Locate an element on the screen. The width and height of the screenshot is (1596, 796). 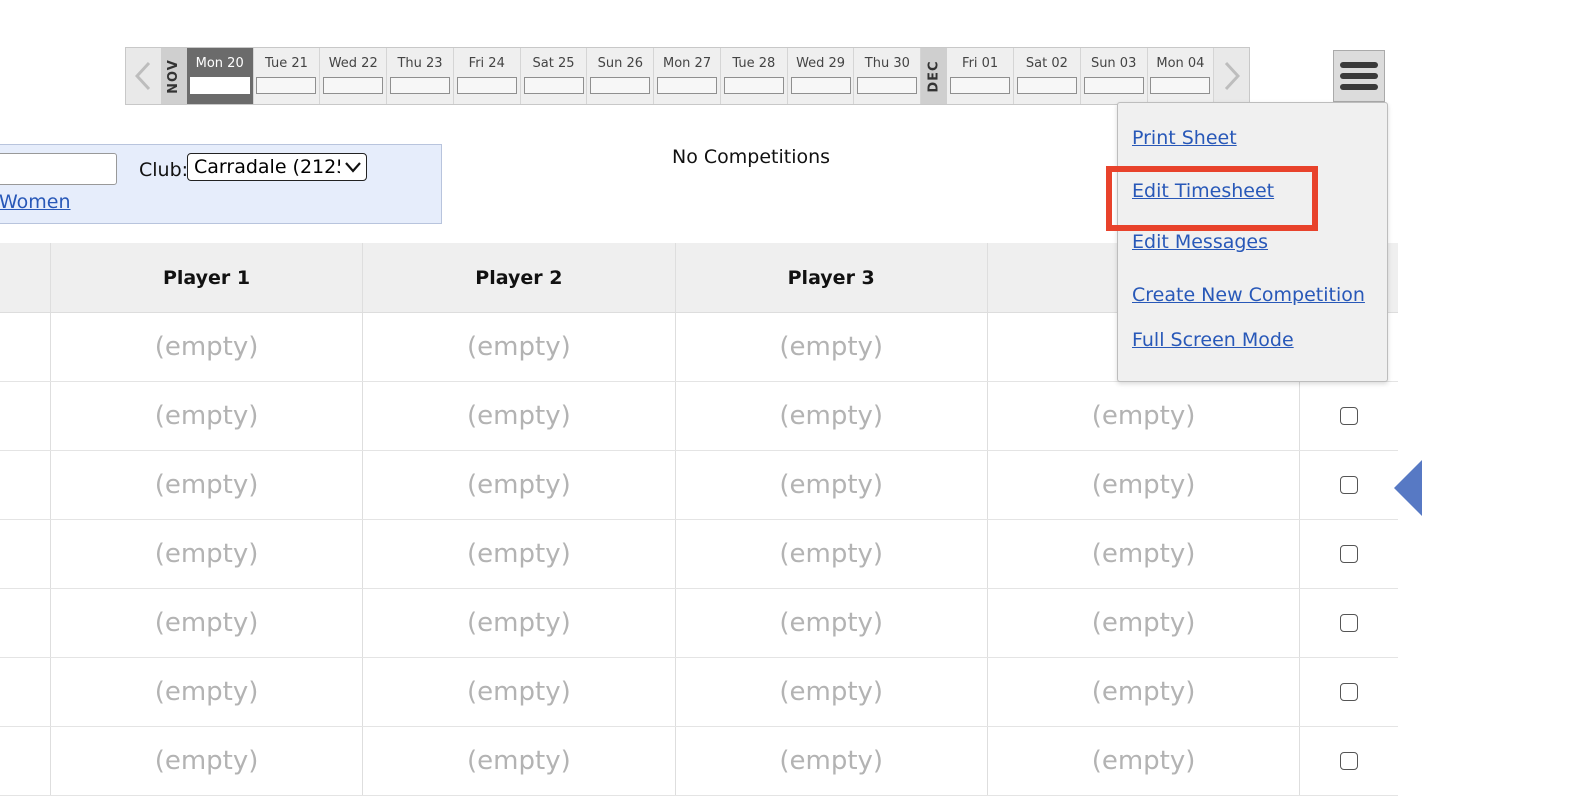
chevron-down-icon is located at coordinates (353, 167).